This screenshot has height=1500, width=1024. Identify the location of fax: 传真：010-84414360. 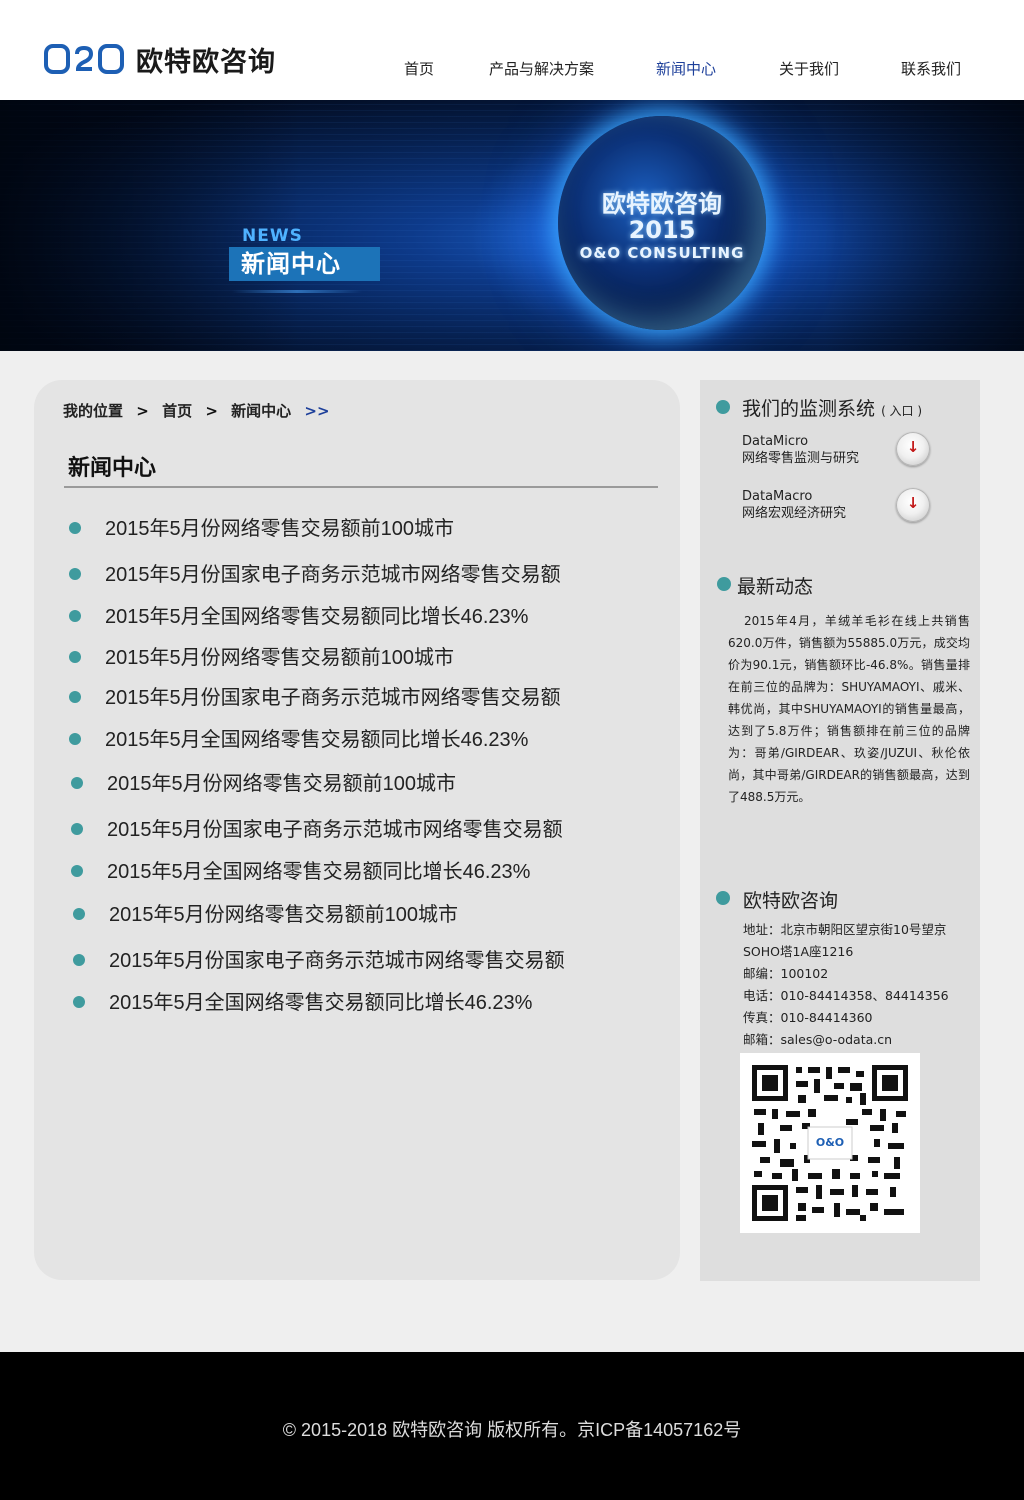
(808, 1017).